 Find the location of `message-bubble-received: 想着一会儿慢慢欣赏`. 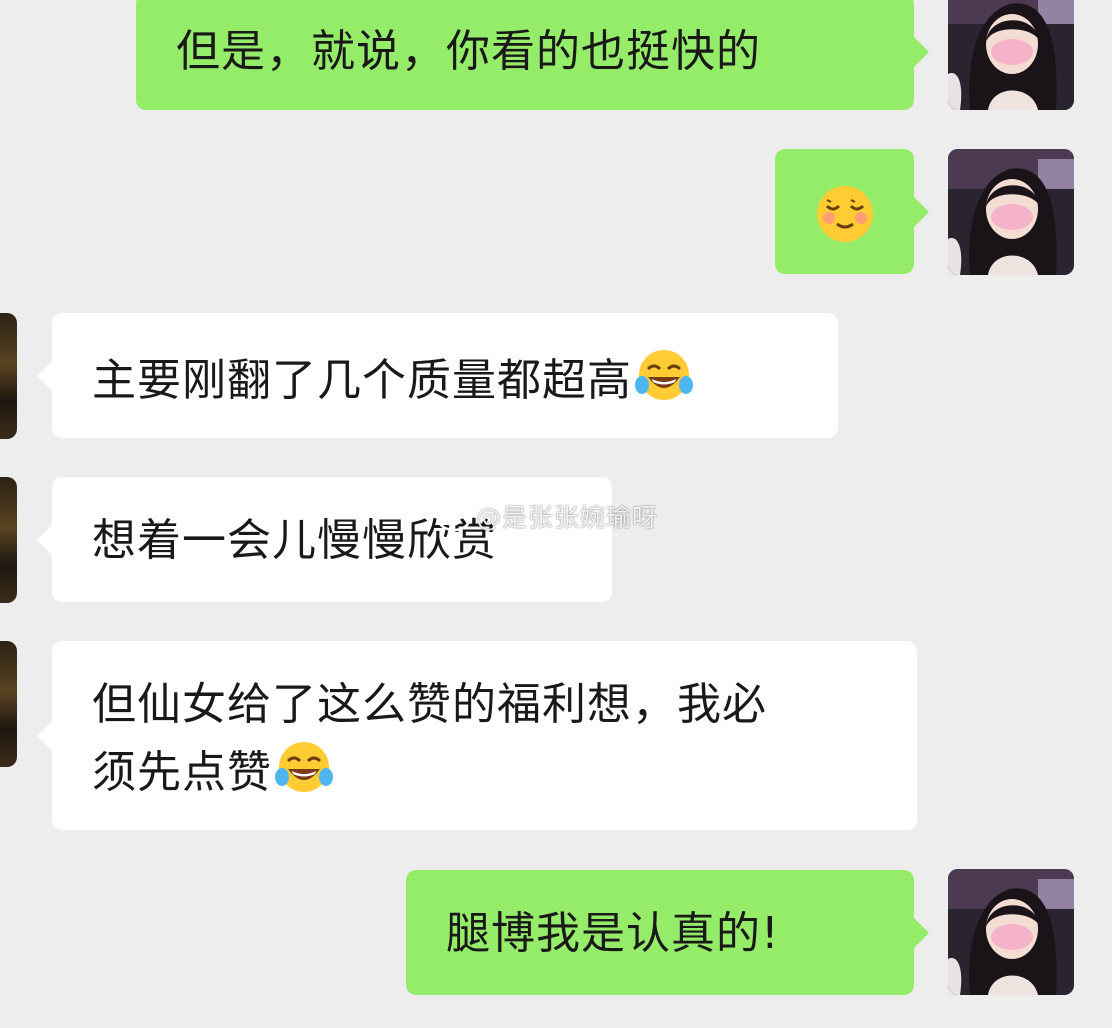

message-bubble-received: 想着一会儿慢慢欣赏 is located at coordinates (324, 539).